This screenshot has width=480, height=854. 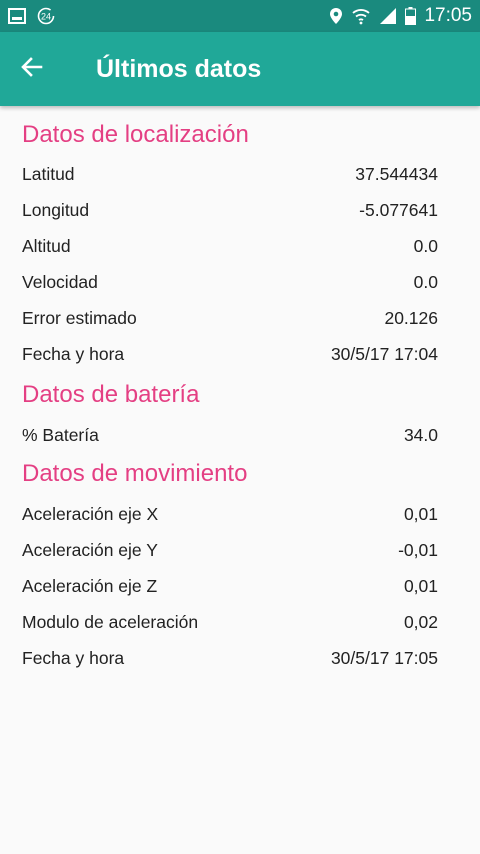 What do you see at coordinates (230, 210) in the screenshot?
I see `row-longitud: Longitud -5.077641` at bounding box center [230, 210].